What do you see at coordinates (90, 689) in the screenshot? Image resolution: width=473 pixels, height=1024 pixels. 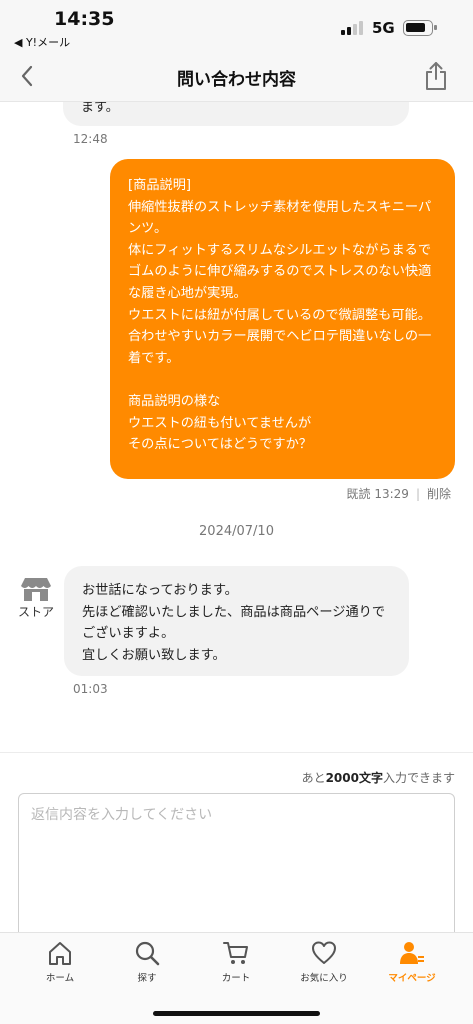 I see `message-time: 01:03` at bounding box center [90, 689].